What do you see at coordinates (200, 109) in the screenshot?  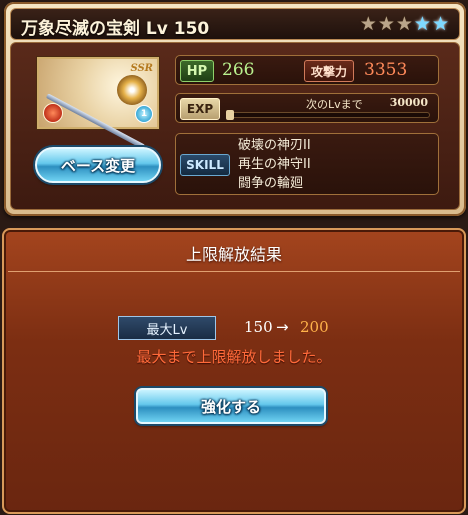 I see `exp-label: EXP` at bounding box center [200, 109].